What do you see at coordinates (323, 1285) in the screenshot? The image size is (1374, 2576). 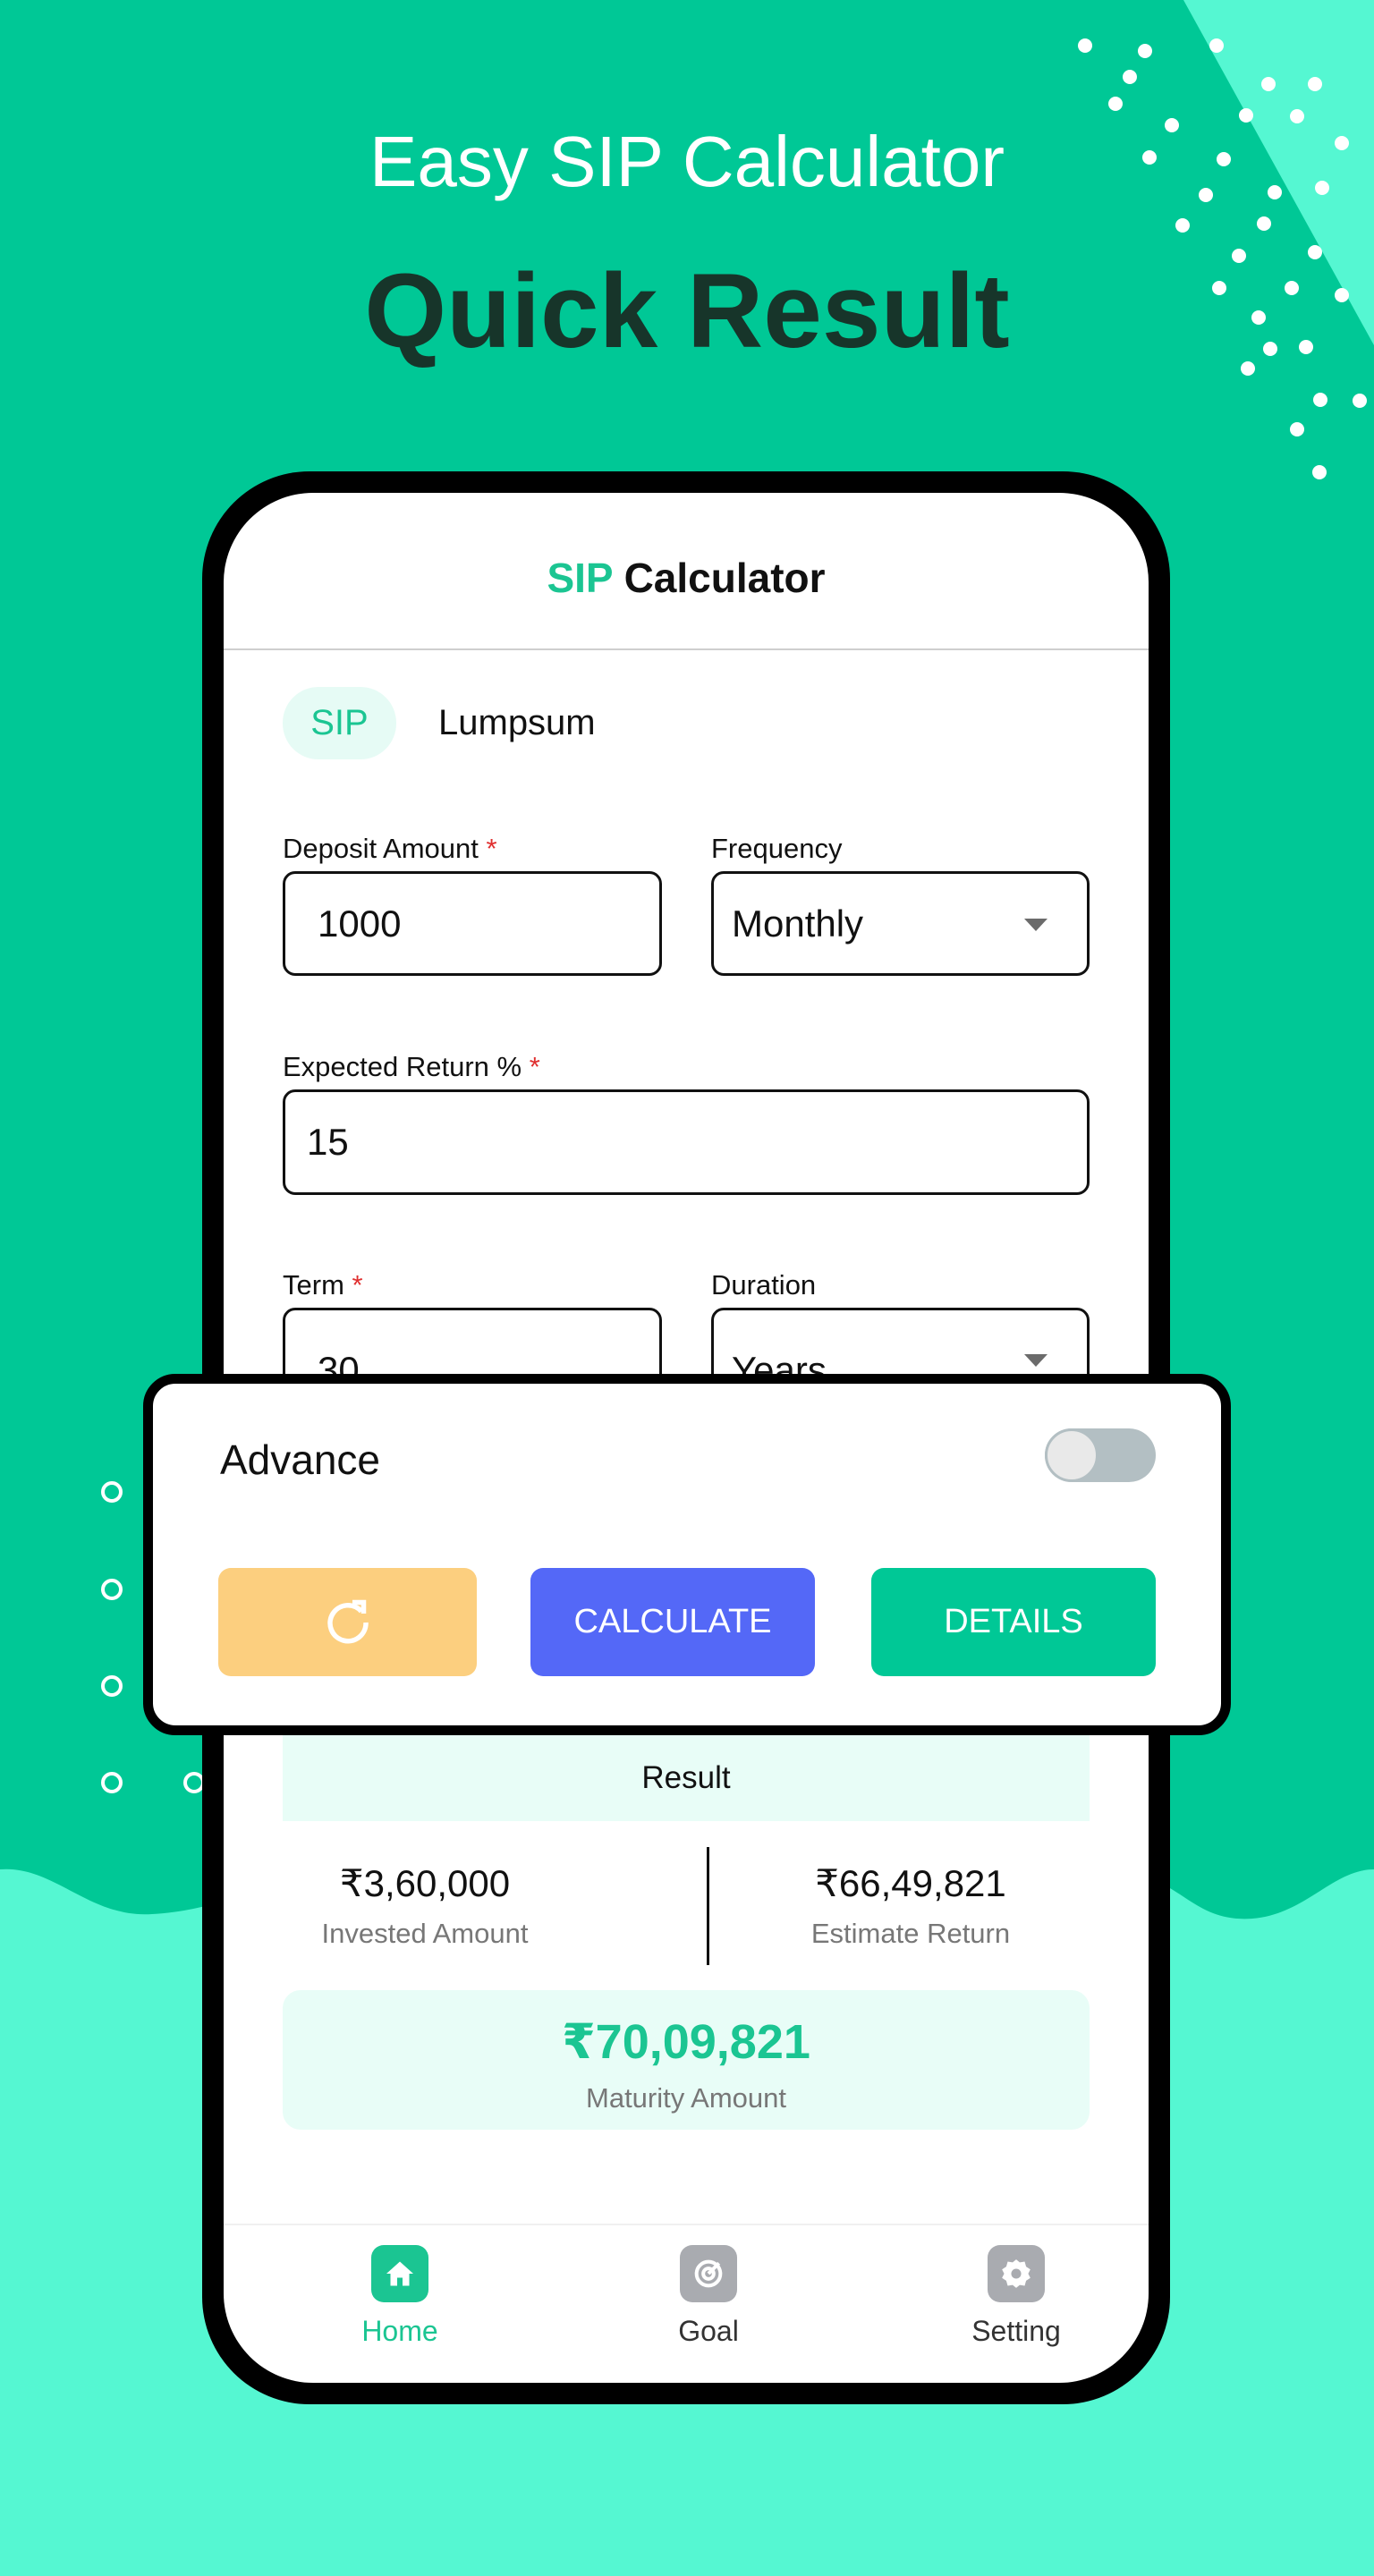 I see `term-label: Term *` at bounding box center [323, 1285].